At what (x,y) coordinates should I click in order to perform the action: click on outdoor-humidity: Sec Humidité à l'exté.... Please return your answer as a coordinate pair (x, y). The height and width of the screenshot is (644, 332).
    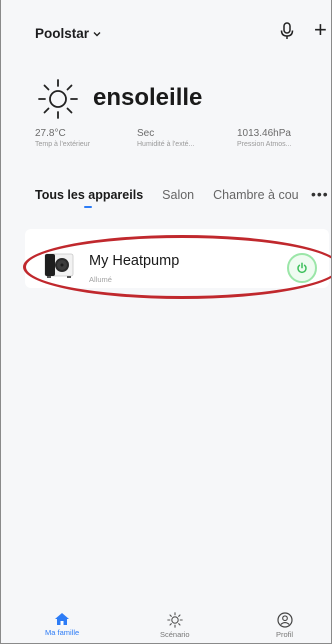
    Looking at the image, I should click on (165, 138).